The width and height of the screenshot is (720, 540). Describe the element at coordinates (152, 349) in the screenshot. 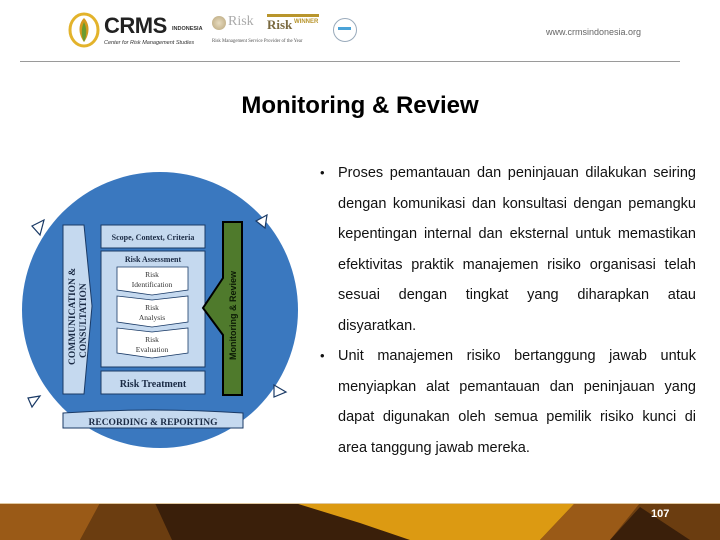

I see `risk-evaluation-label-2: Evaluation` at that location.